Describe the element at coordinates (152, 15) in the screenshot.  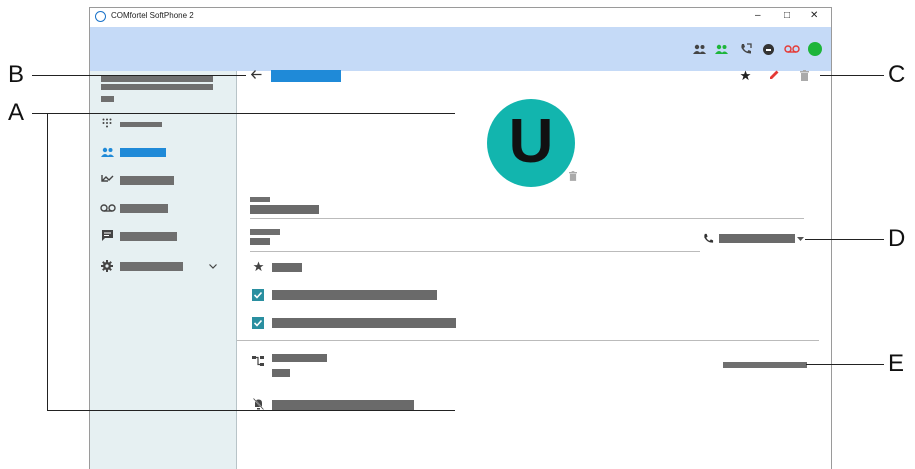
I see `window-title: COMfortel SoftPhone 2` at that location.